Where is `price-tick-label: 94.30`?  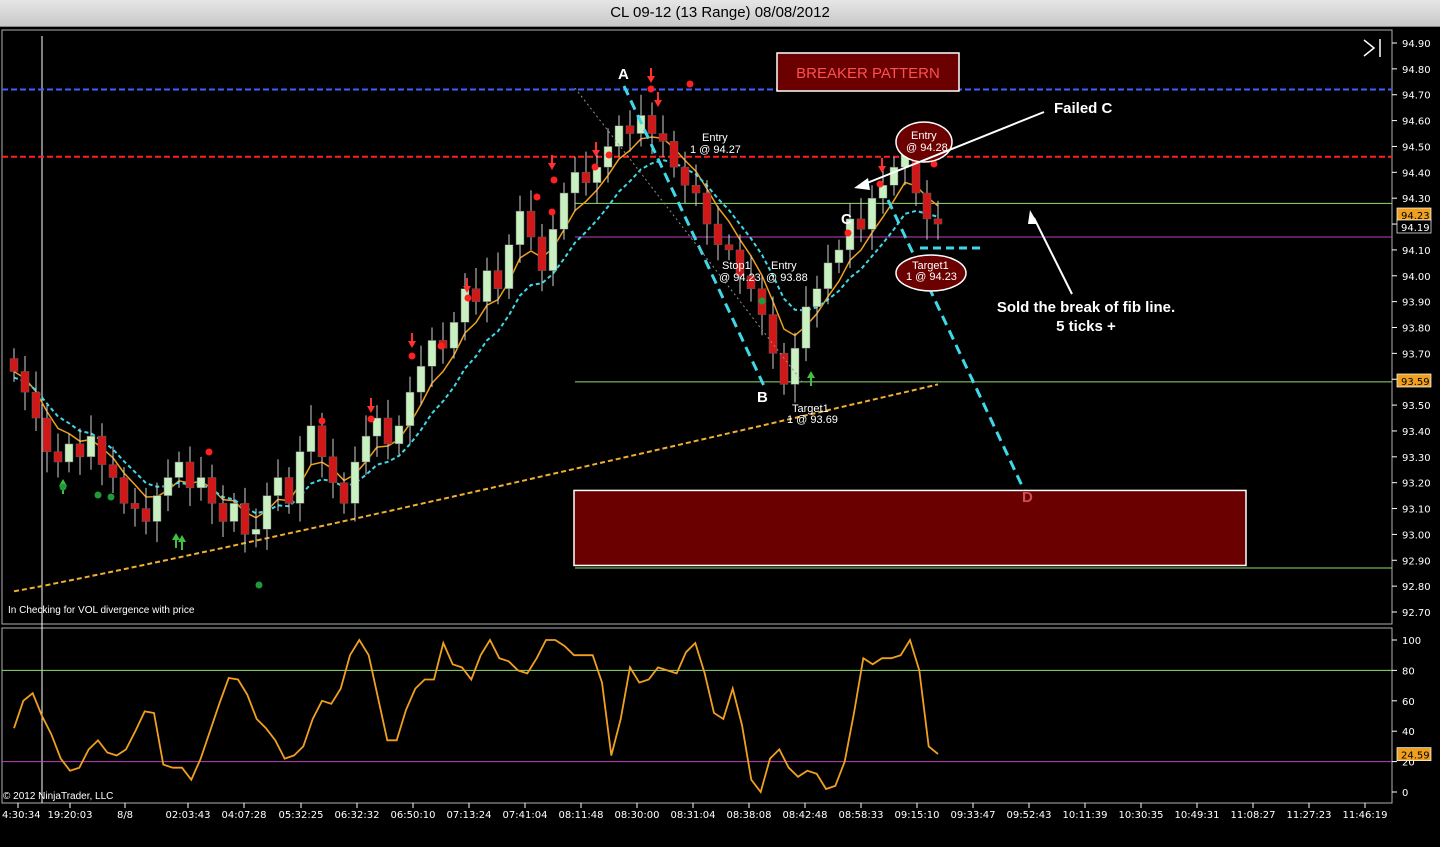 price-tick-label: 94.30 is located at coordinates (1416, 199).